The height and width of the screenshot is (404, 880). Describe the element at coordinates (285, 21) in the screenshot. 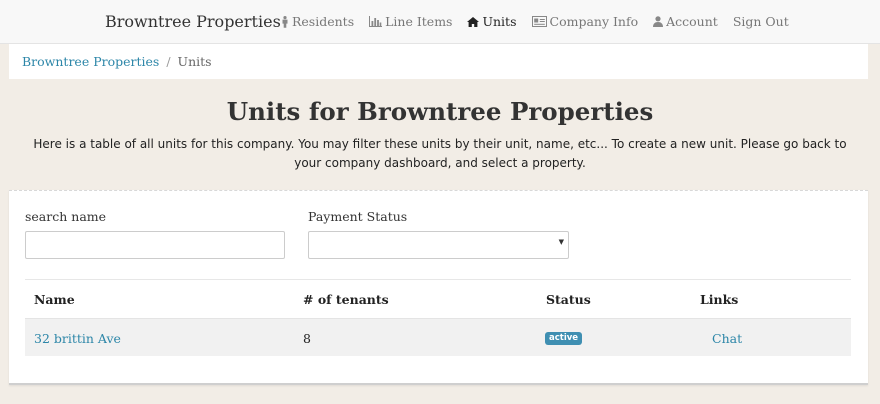

I see `male-icon` at that location.